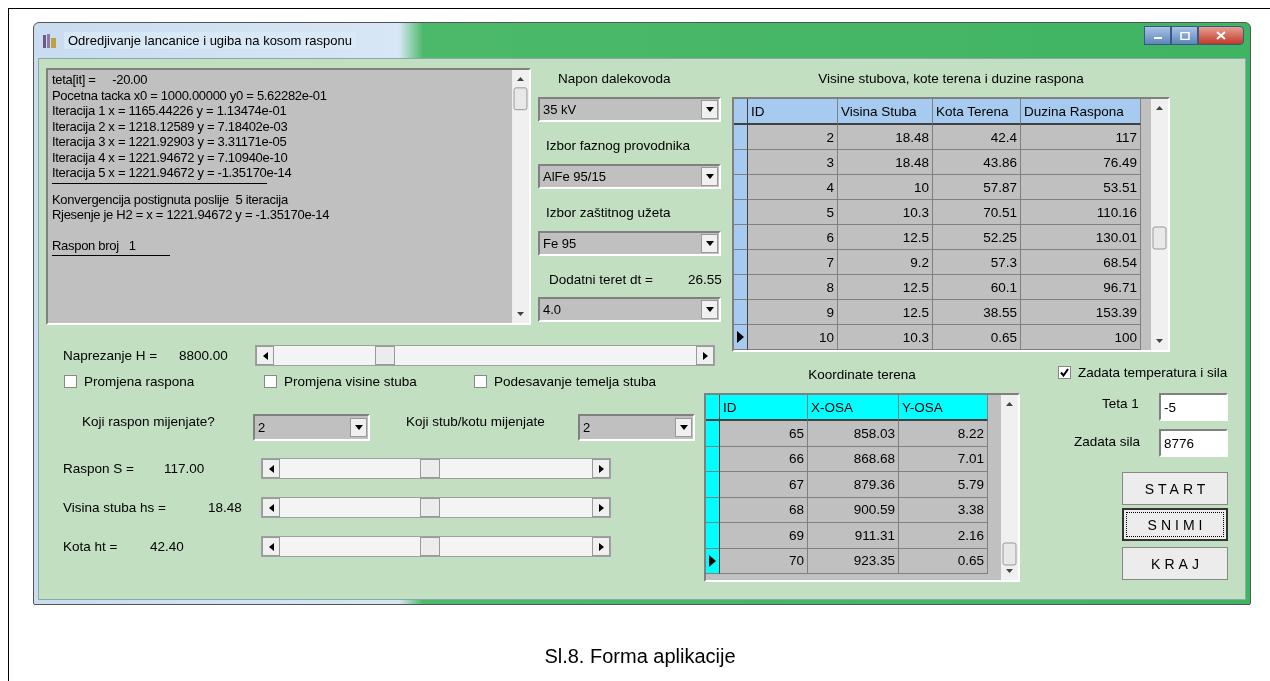  I want to click on reading-value: 8800.00, so click(203, 355).